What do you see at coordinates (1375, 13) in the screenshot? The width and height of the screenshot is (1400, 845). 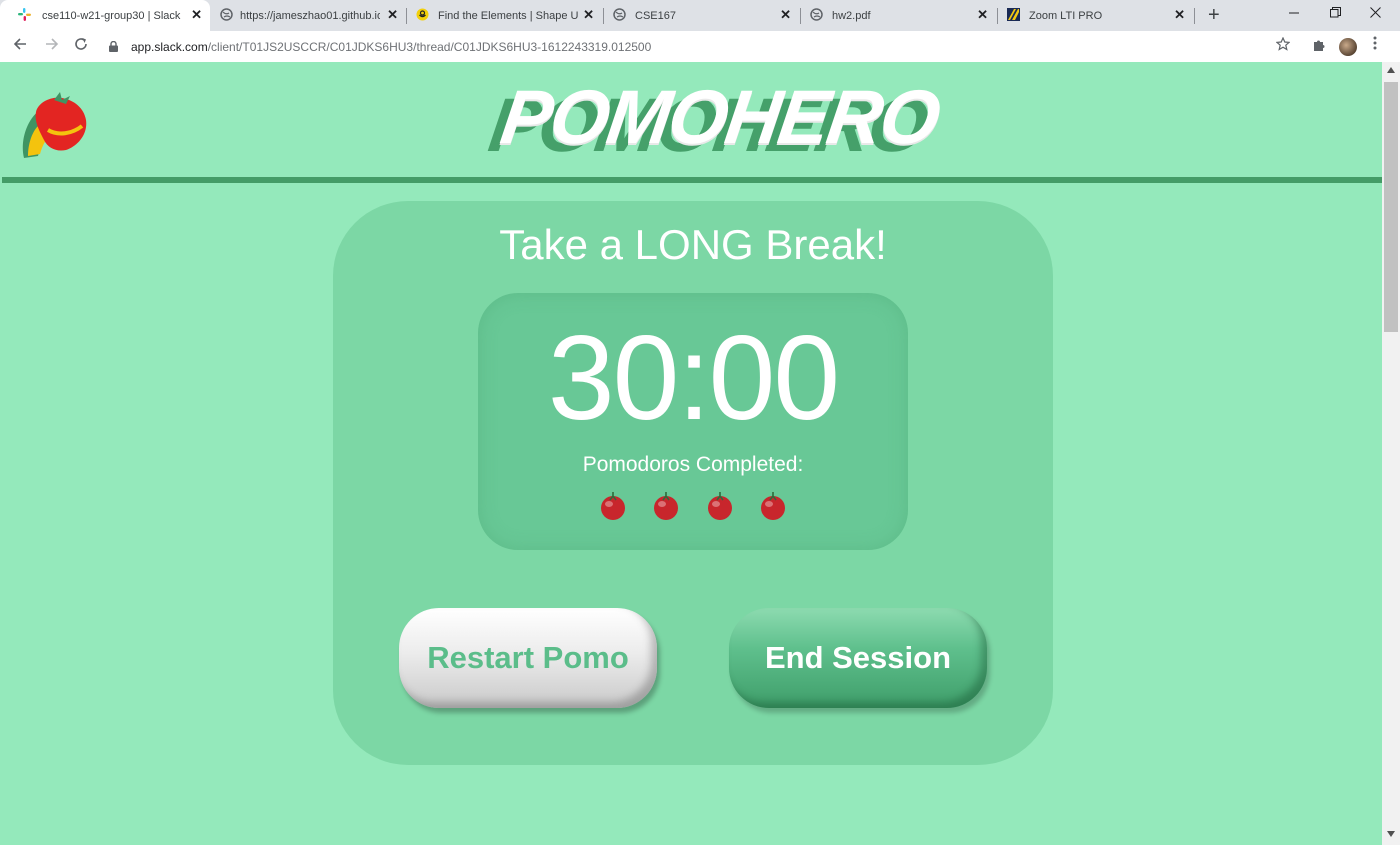 I see `window-close-icon` at bounding box center [1375, 13].